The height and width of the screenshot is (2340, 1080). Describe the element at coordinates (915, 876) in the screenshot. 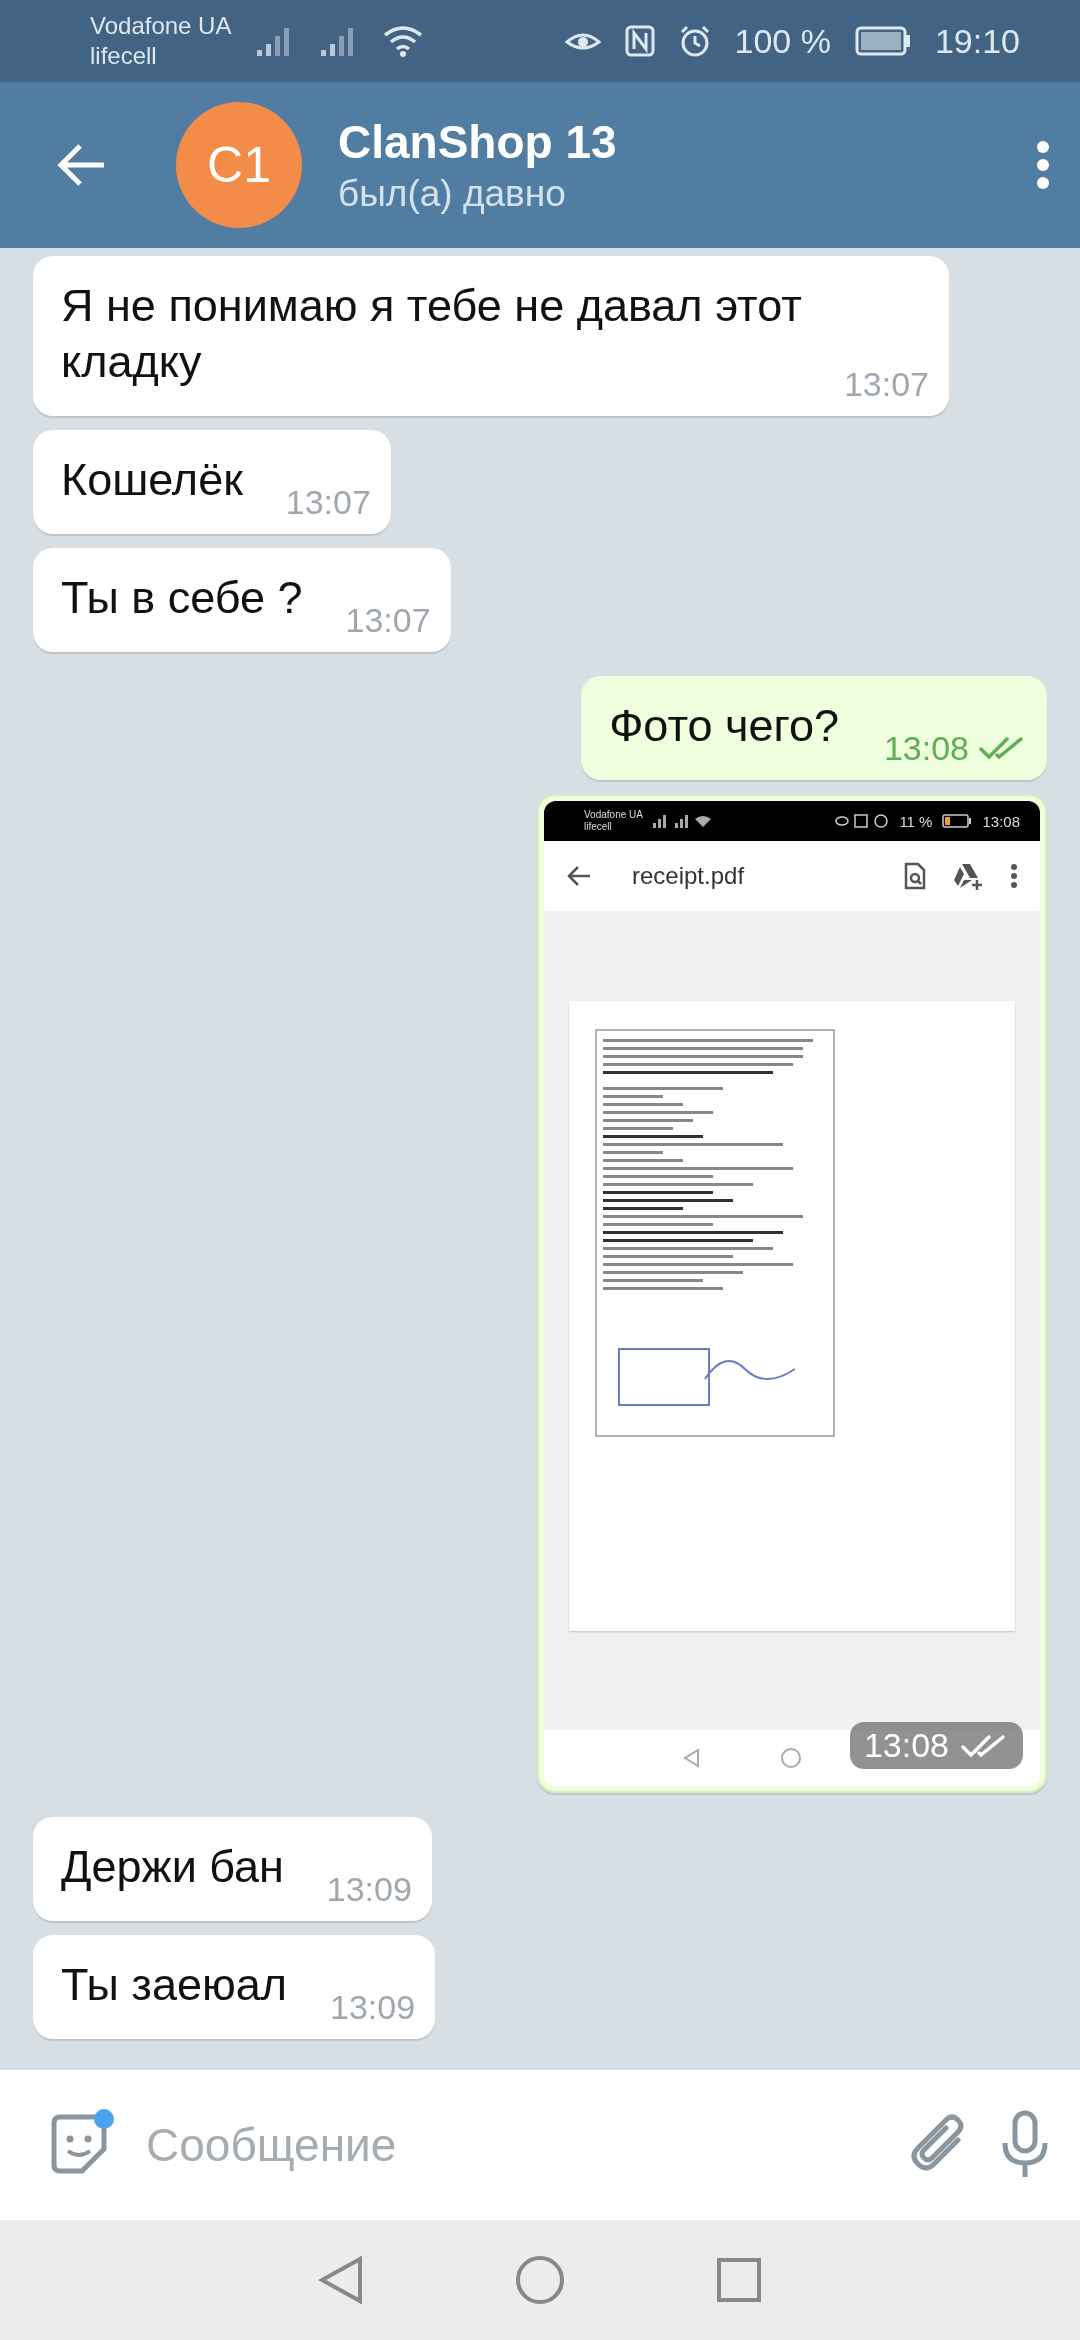

I see `document-search-icon` at that location.